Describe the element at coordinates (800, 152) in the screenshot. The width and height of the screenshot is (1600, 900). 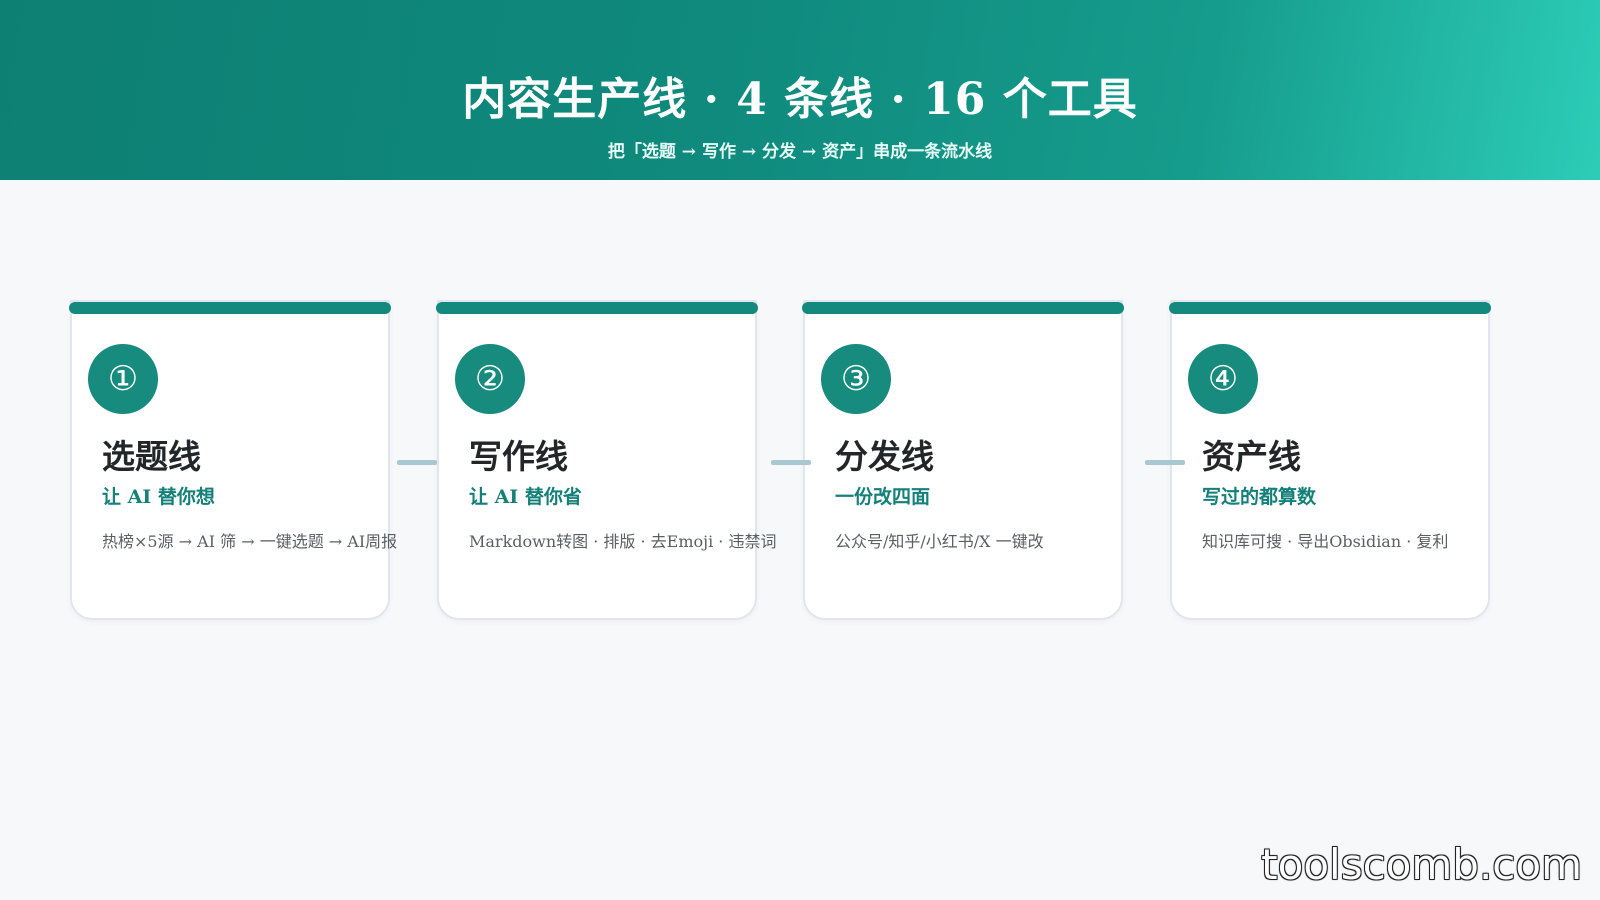
I see `page-subtitle: 把「选题 → 写作 → 分发 → 资产」串成一条流水线` at that location.